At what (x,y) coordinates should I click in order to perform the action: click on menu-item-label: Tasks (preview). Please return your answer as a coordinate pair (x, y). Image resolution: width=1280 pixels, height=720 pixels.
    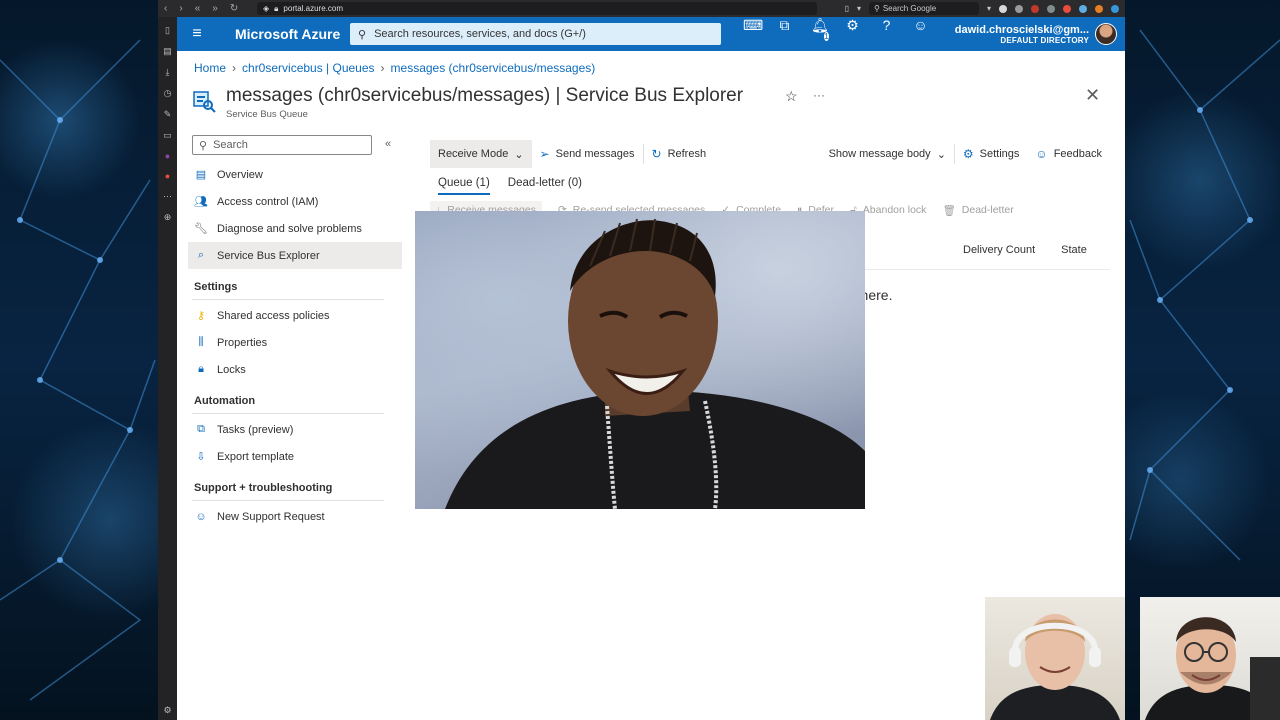
    Looking at the image, I should click on (255, 429).